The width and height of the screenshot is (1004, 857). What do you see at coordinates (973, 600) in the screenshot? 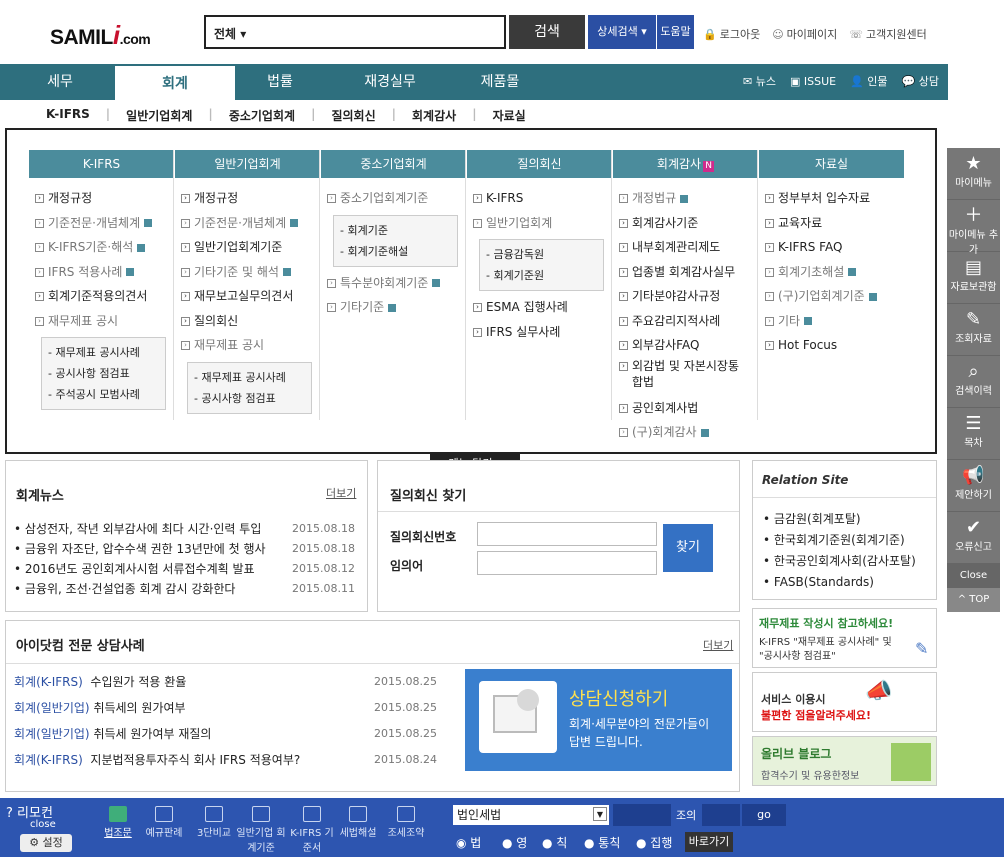
I see `scroll-top-button: ^ TOP` at bounding box center [973, 600].